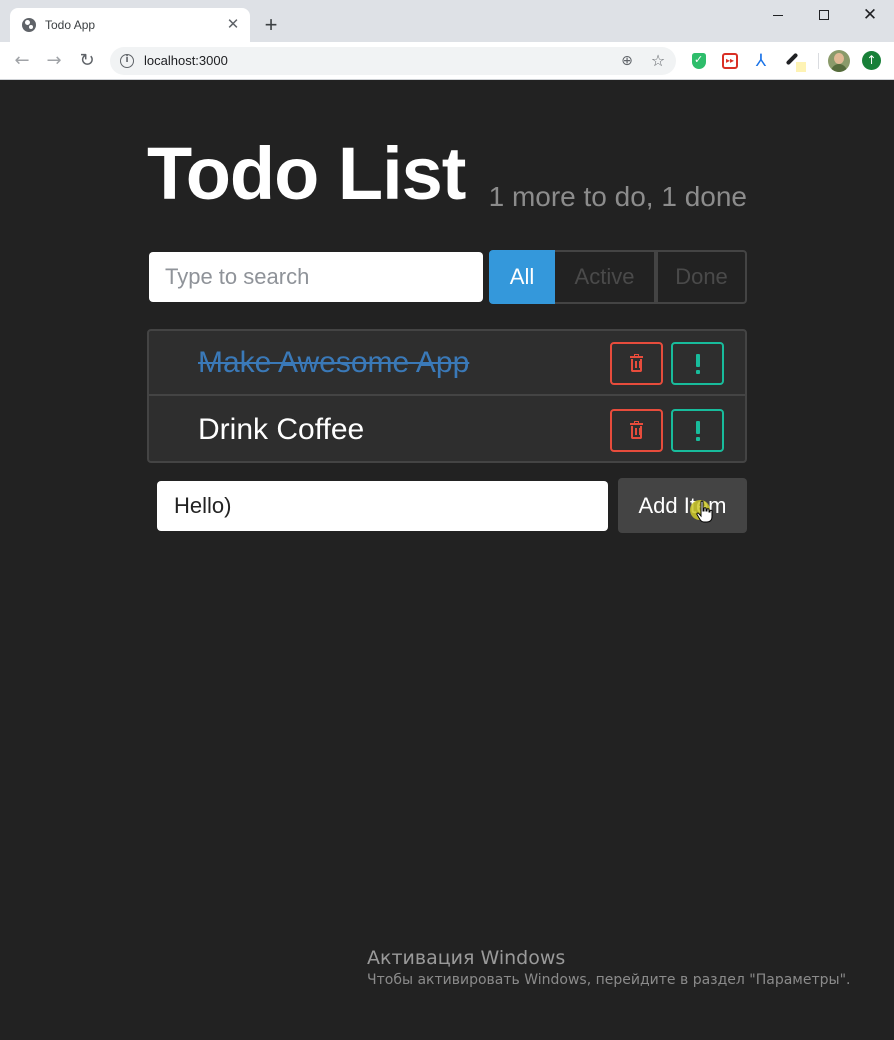 Image resolution: width=894 pixels, height=1040 pixels. What do you see at coordinates (306, 173) in the screenshot?
I see `page-title: Todo List` at bounding box center [306, 173].